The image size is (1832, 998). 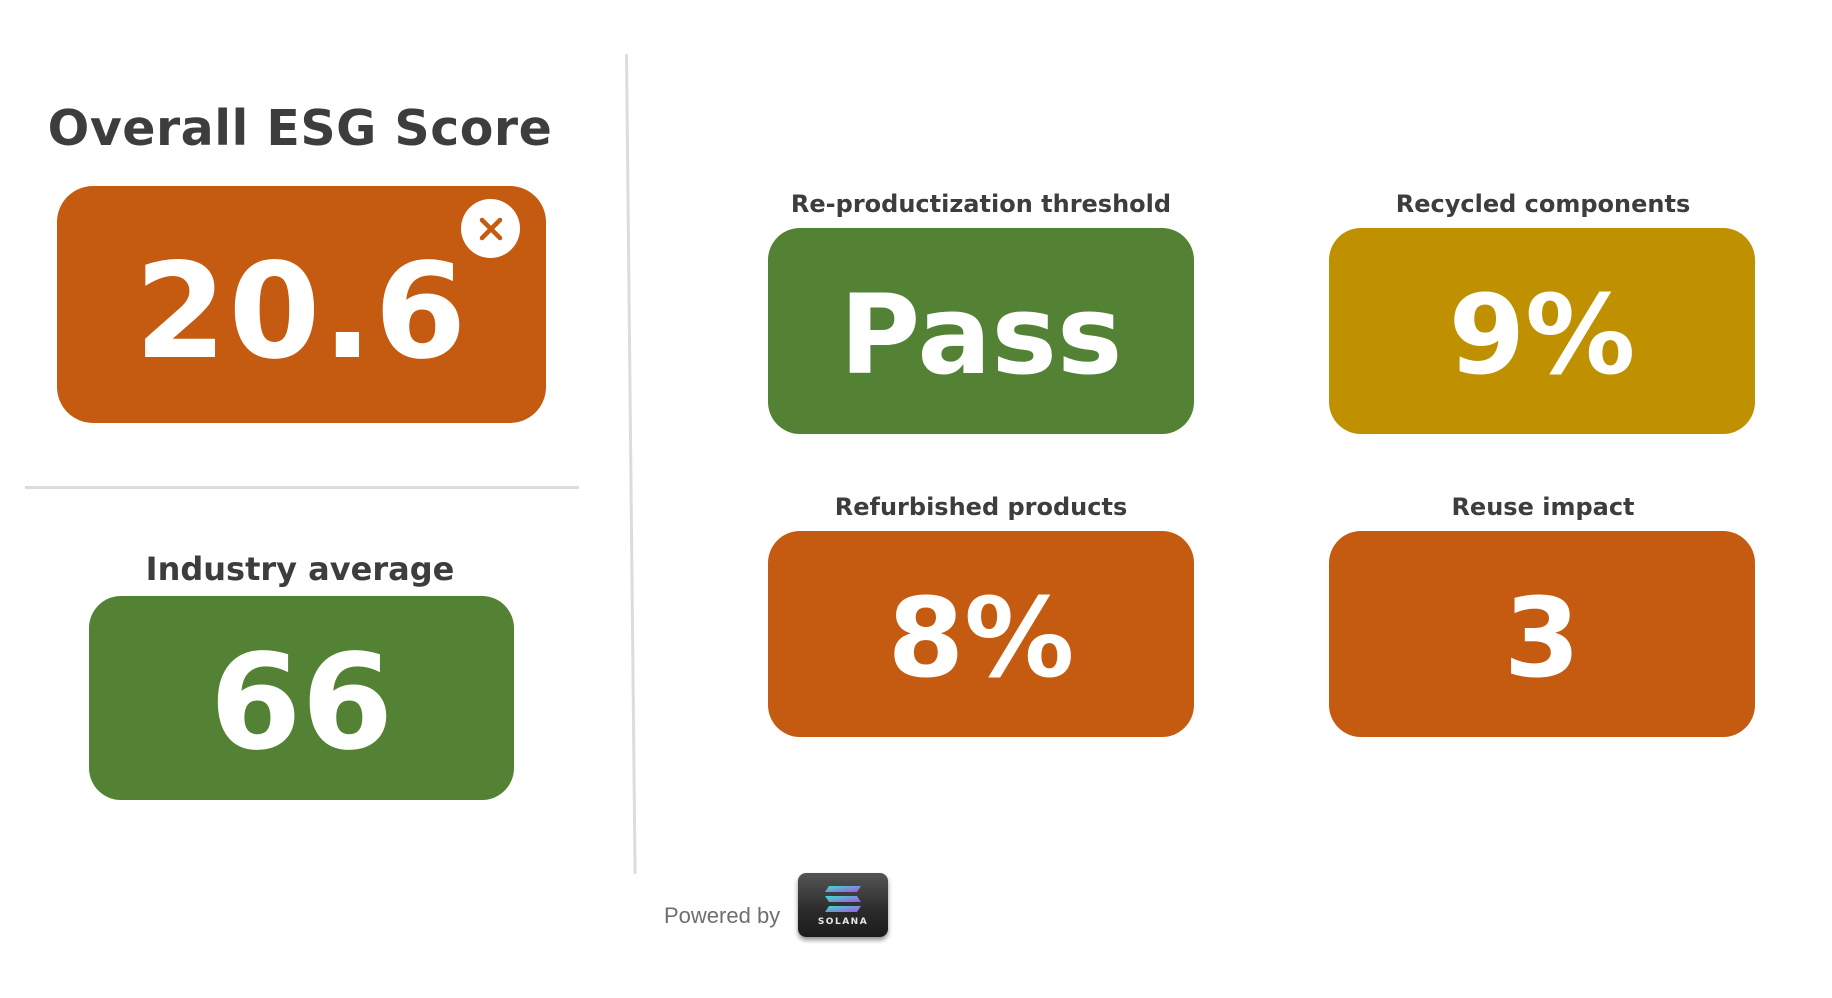 What do you see at coordinates (981, 204) in the screenshot?
I see `metric-label-reproductization-threshold: Re-productization threshold` at bounding box center [981, 204].